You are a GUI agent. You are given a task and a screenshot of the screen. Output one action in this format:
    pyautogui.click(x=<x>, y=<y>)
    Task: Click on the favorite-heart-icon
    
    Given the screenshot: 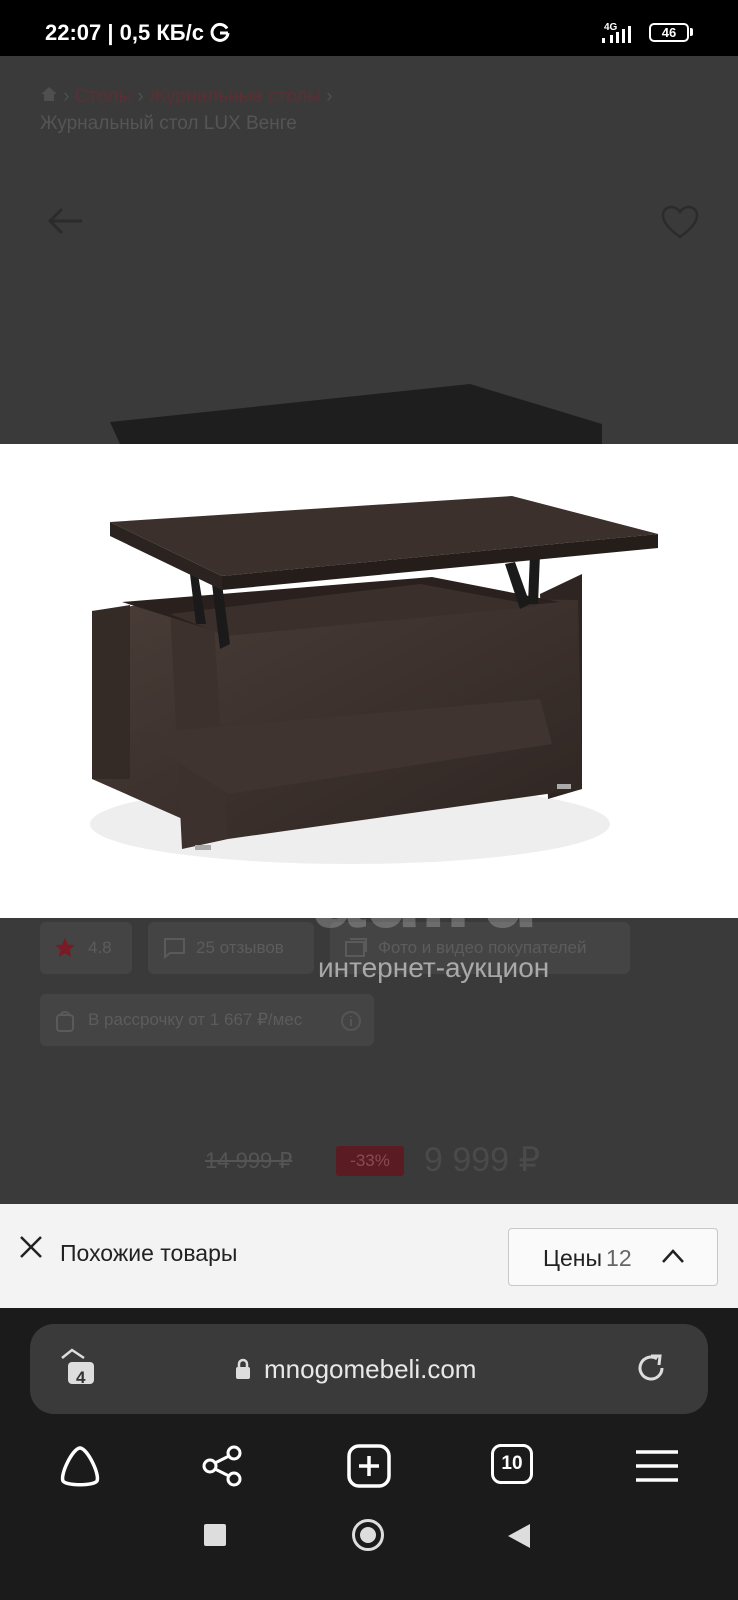 What is the action you would take?
    pyautogui.click(x=680, y=222)
    